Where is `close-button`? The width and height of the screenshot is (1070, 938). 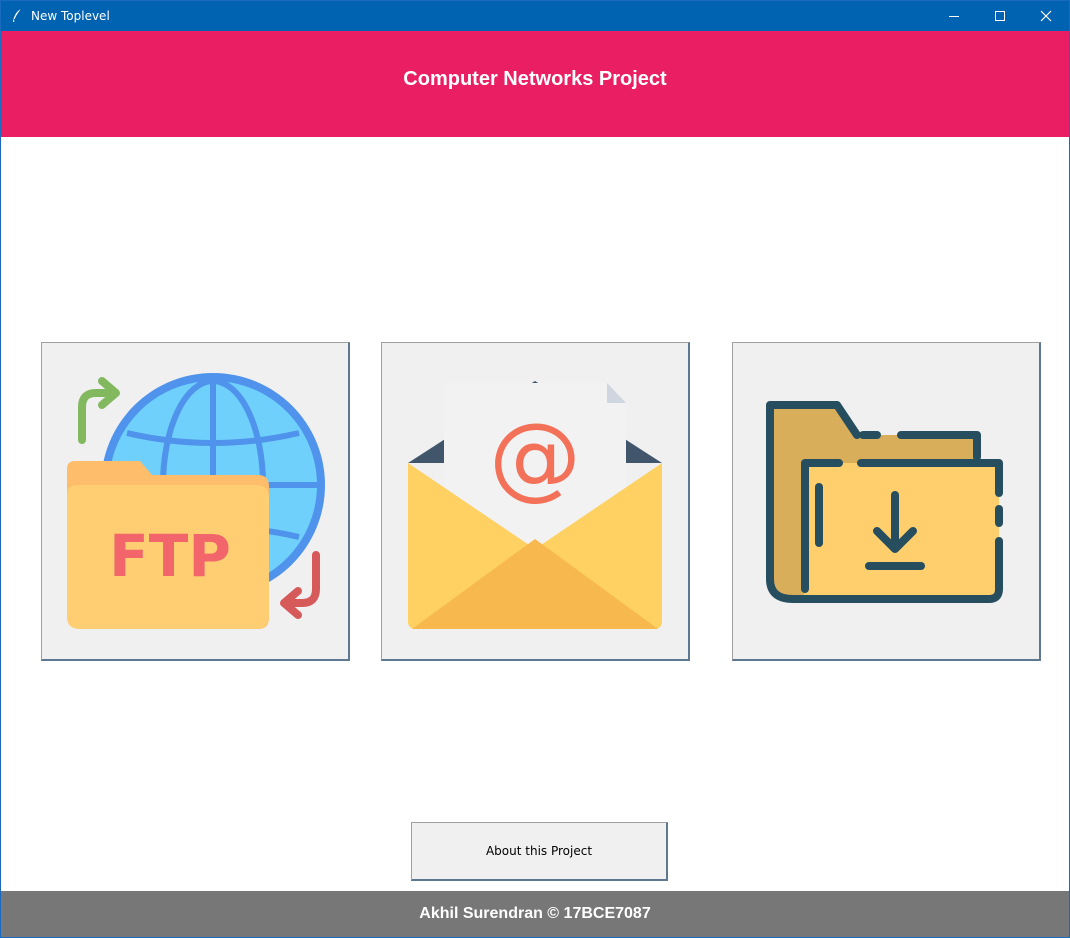
close-button is located at coordinates (1046, 16).